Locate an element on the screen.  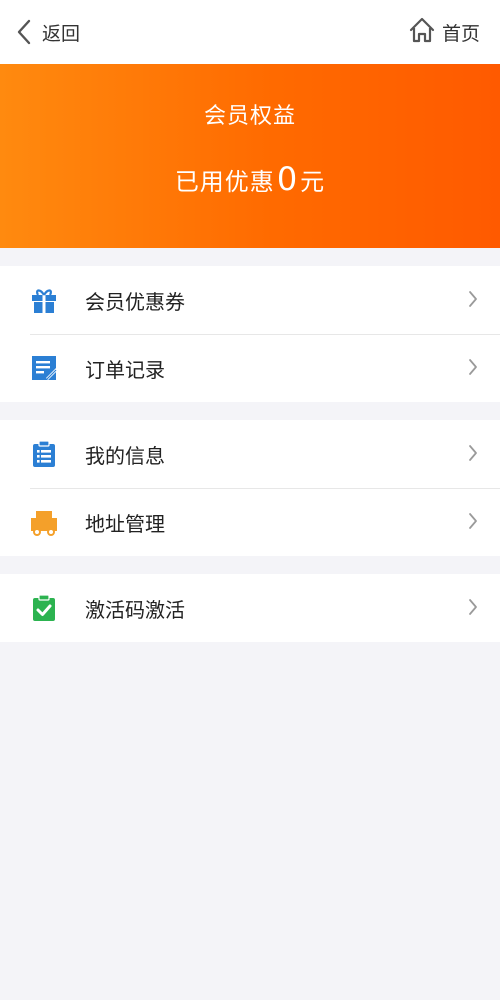
top-nav-bar: 返回 首页 is located at coordinates (250, 32).